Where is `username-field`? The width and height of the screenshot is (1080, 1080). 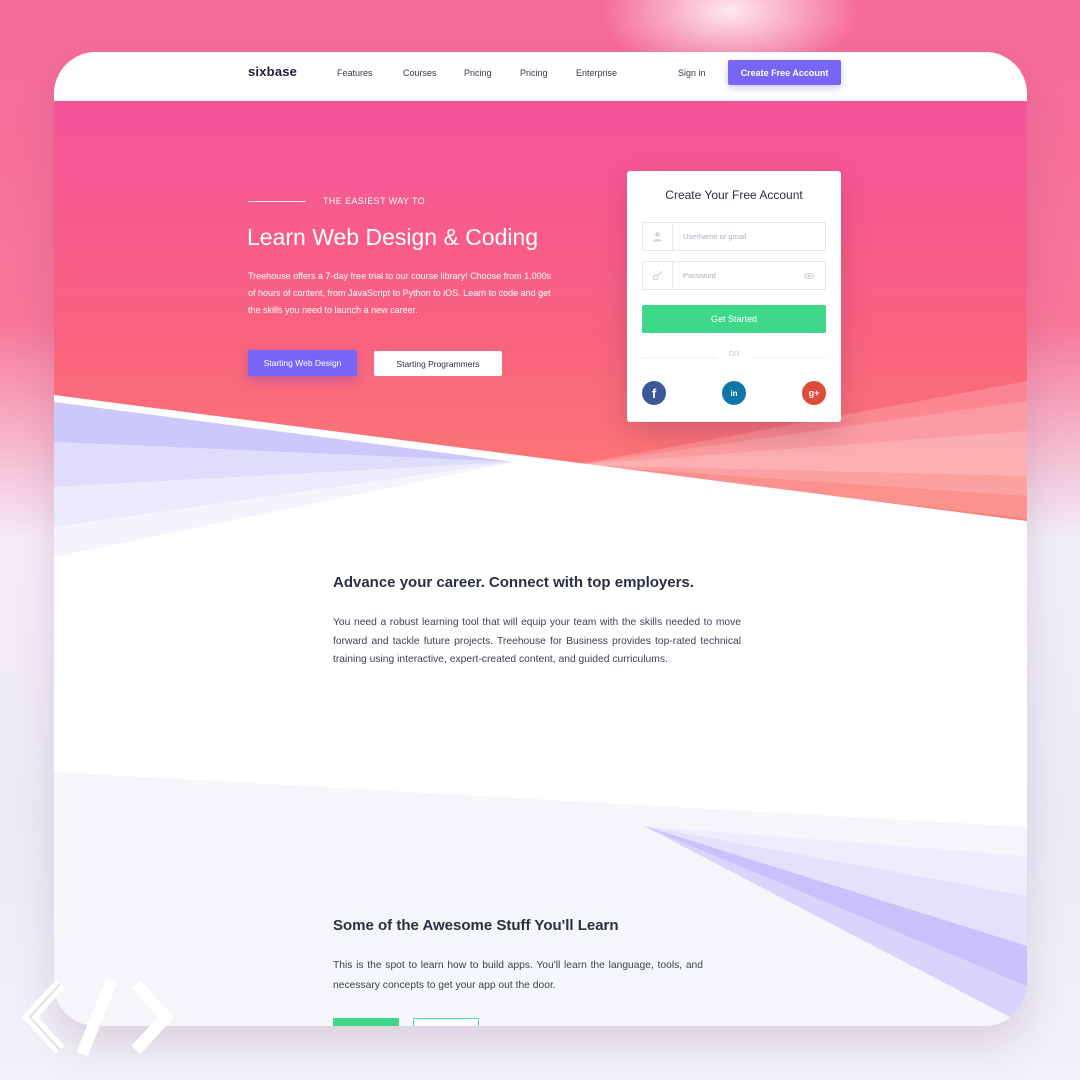 username-field is located at coordinates (734, 236).